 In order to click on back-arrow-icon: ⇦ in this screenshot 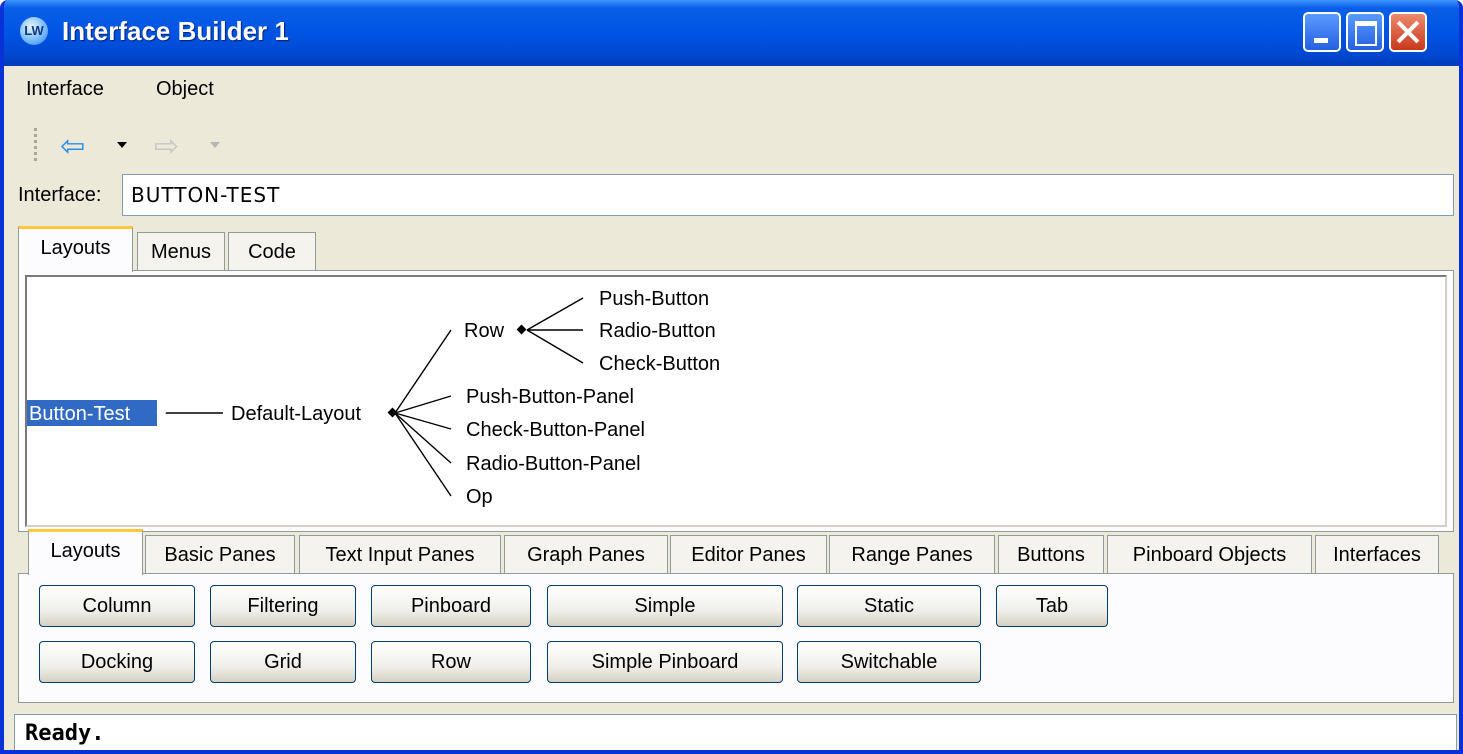, I will do `click(72, 147)`.